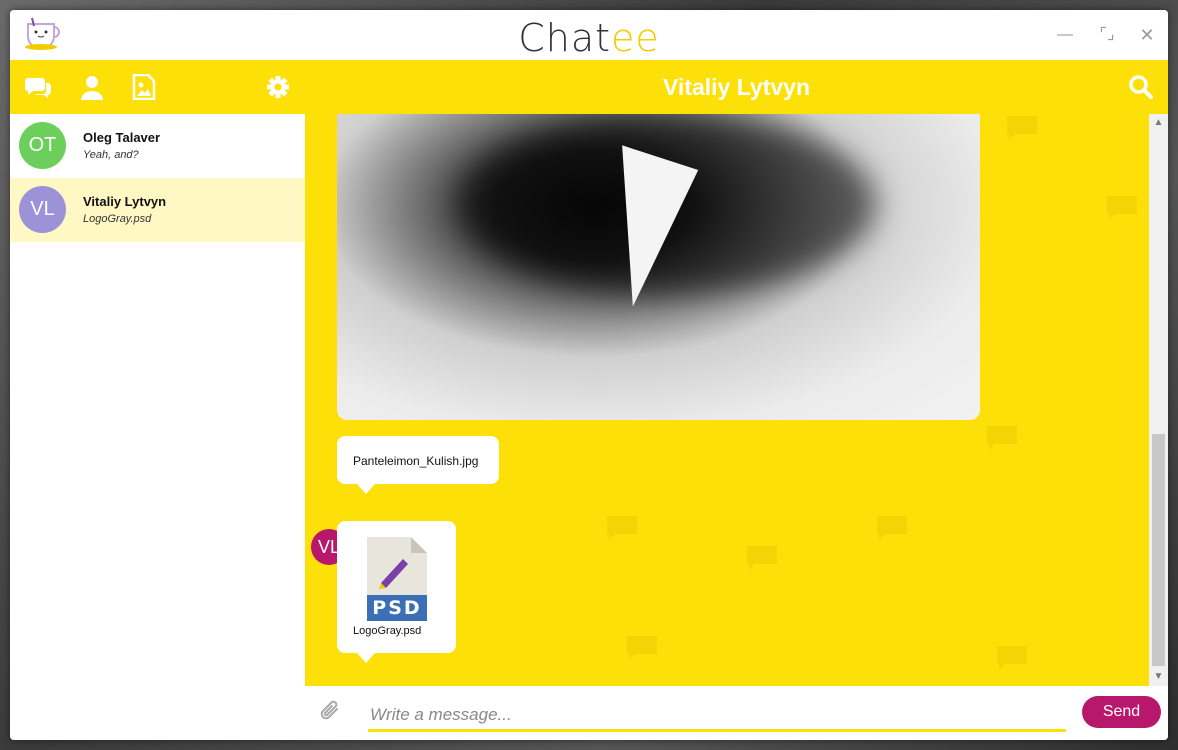 The width and height of the screenshot is (1178, 750). I want to click on contact-name: Oleg Talaver, so click(122, 137).